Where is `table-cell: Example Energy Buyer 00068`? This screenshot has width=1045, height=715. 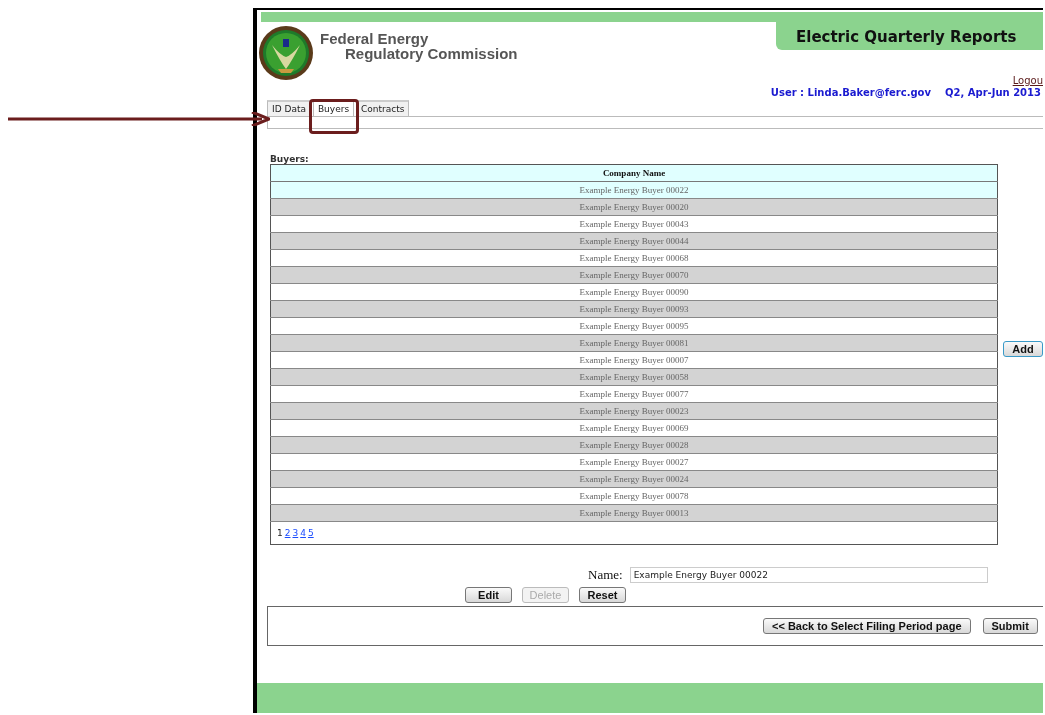 table-cell: Example Energy Buyer 00068 is located at coordinates (634, 258).